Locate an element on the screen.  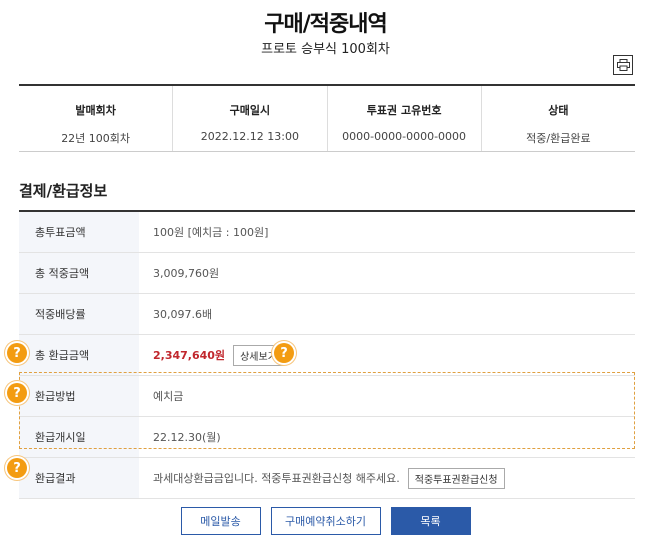
total-win-value: 3,009,760원 is located at coordinates (186, 273).